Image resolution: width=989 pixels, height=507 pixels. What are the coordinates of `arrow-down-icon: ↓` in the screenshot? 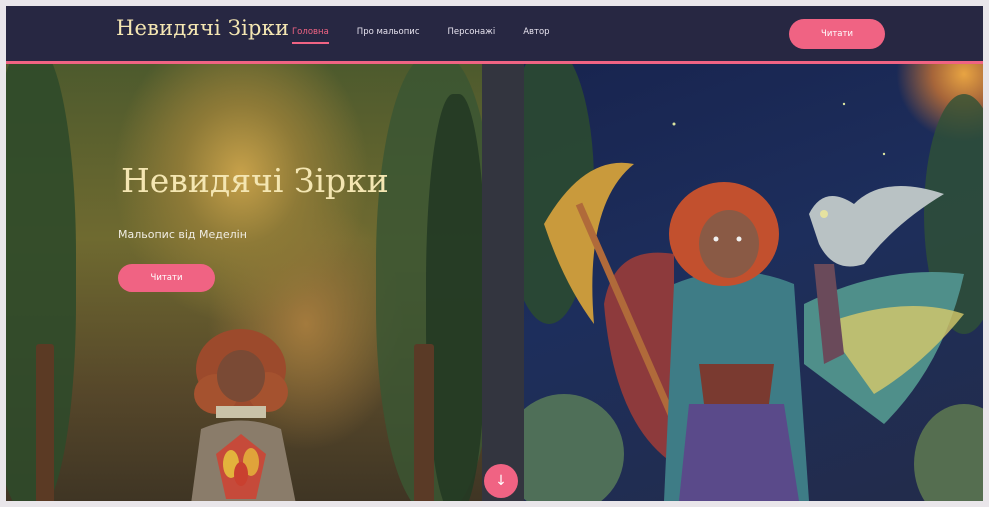 It's located at (501, 481).